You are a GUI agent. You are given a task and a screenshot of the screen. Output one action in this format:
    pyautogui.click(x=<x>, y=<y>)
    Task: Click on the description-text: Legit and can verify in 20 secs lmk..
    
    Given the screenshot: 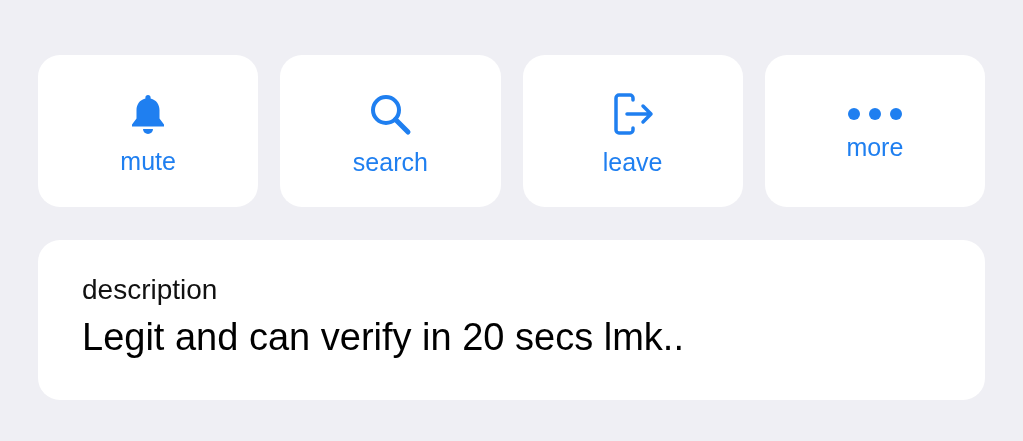 What is the action you would take?
    pyautogui.click(x=383, y=337)
    